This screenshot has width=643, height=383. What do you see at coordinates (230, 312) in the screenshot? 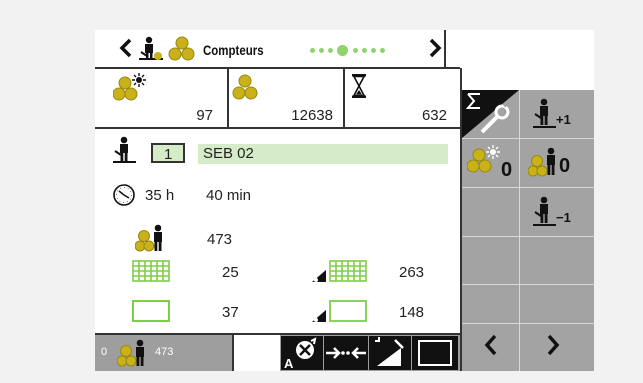
I see `empty-bales-value: 37` at bounding box center [230, 312].